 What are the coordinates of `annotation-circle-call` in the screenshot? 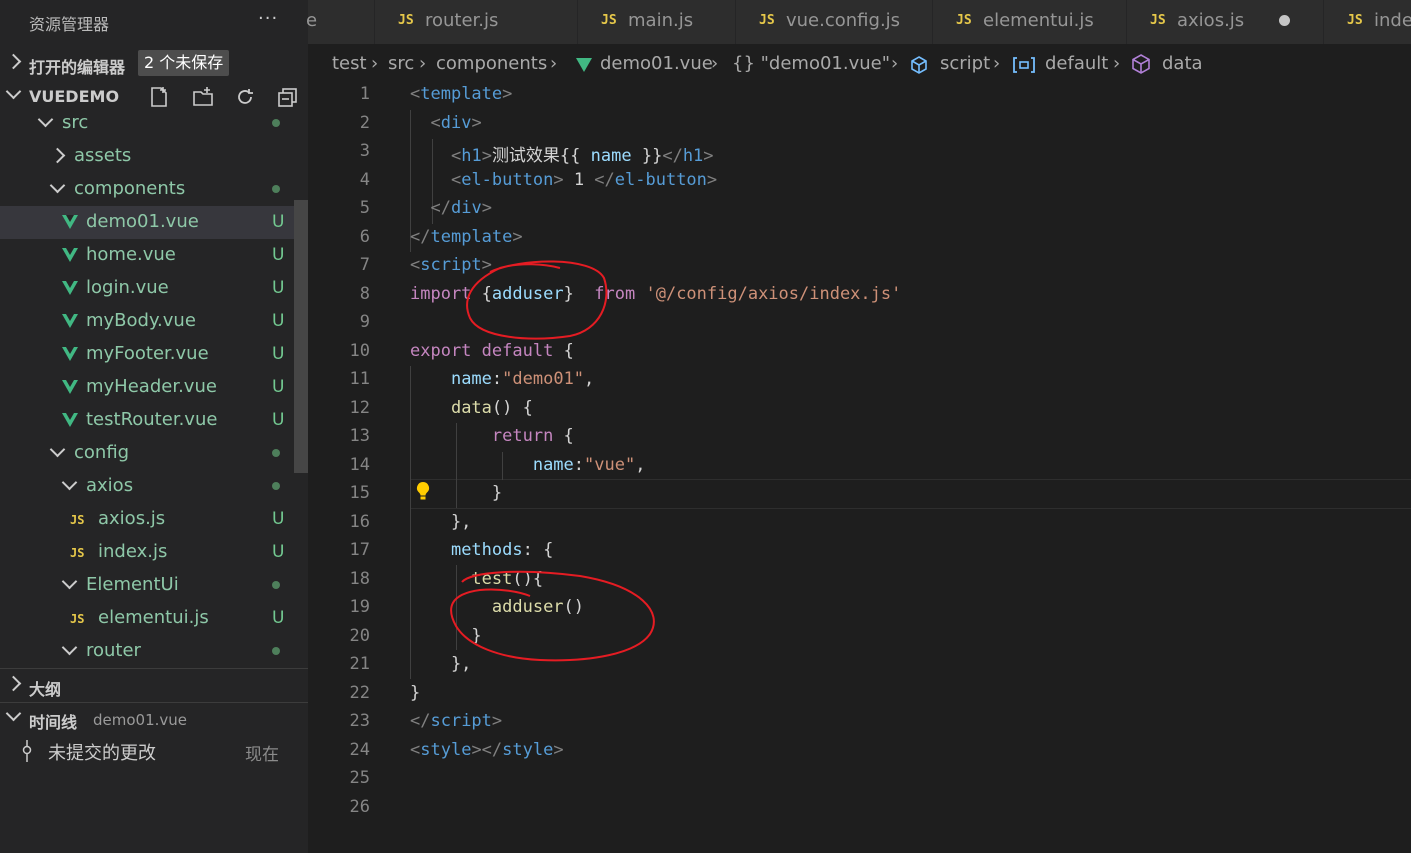 It's located at (552, 616).